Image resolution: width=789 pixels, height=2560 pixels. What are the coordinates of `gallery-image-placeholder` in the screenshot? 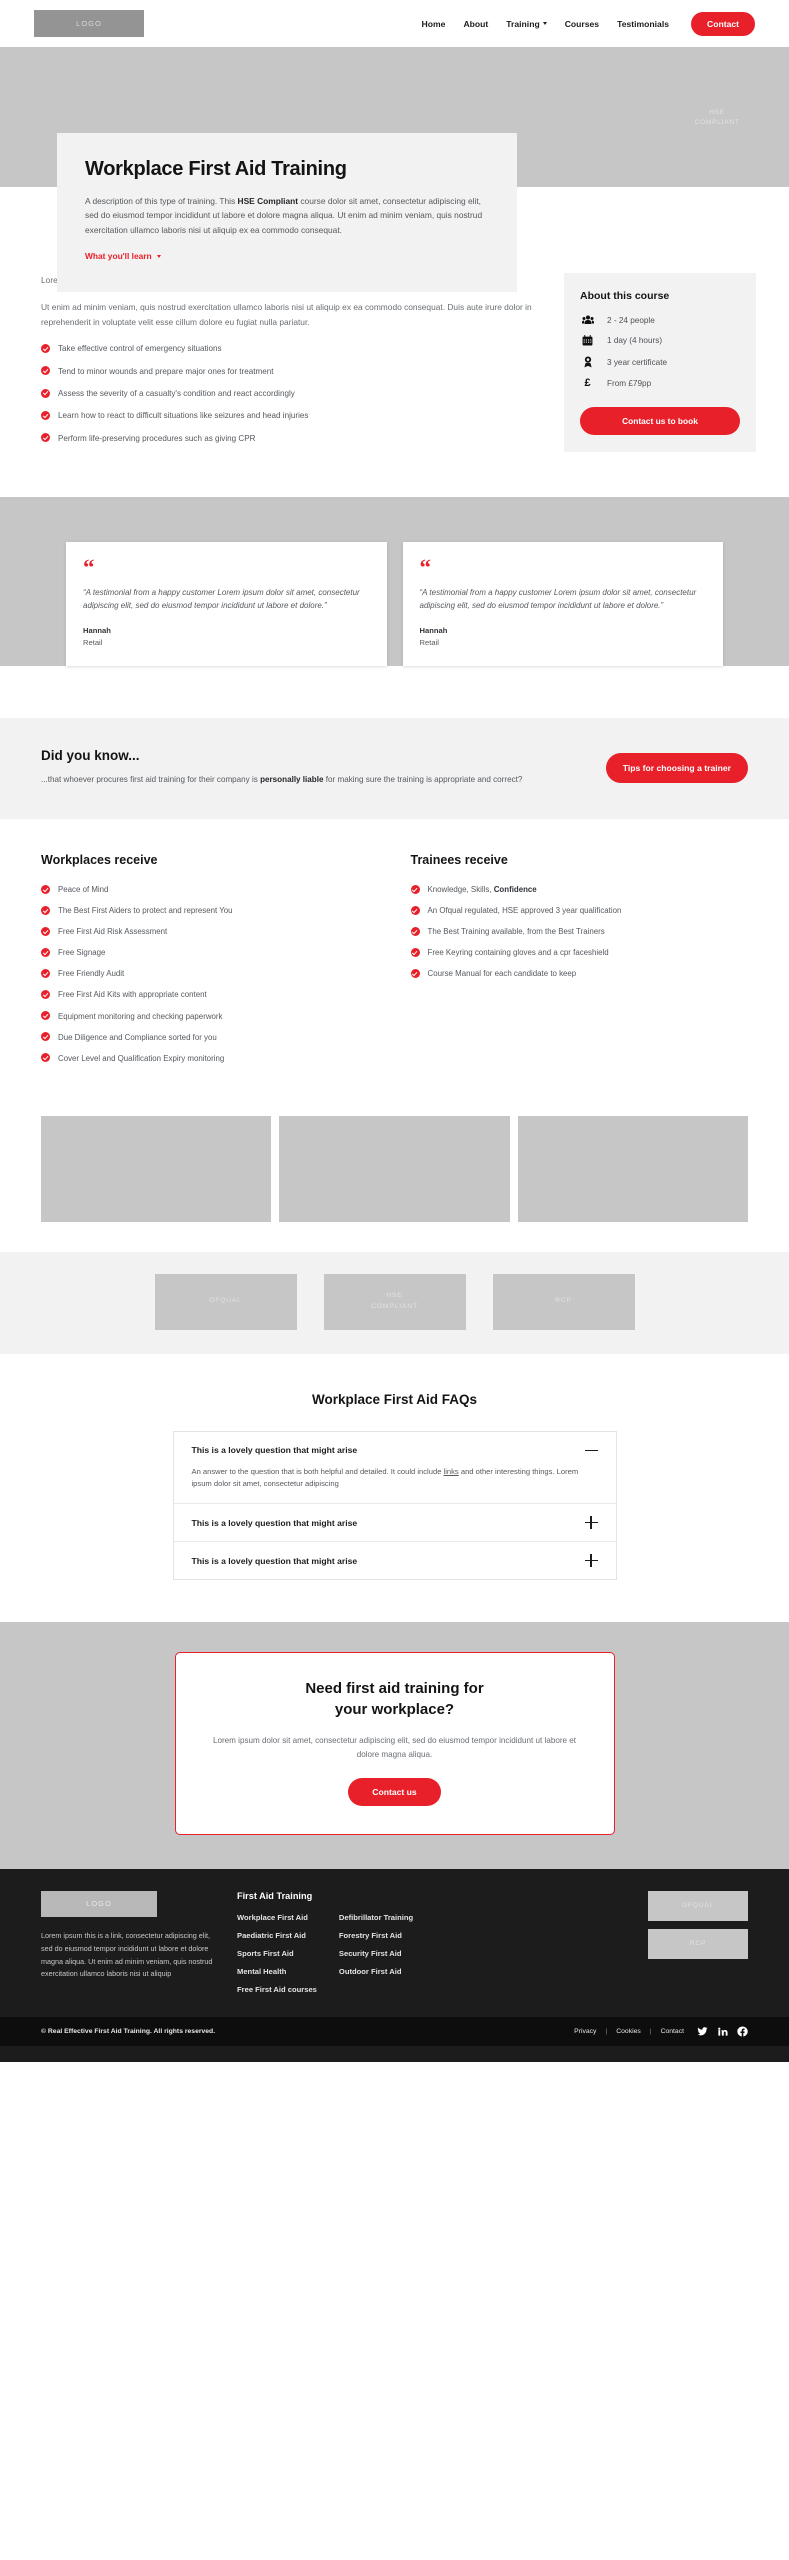 It's located at (632, 1168).